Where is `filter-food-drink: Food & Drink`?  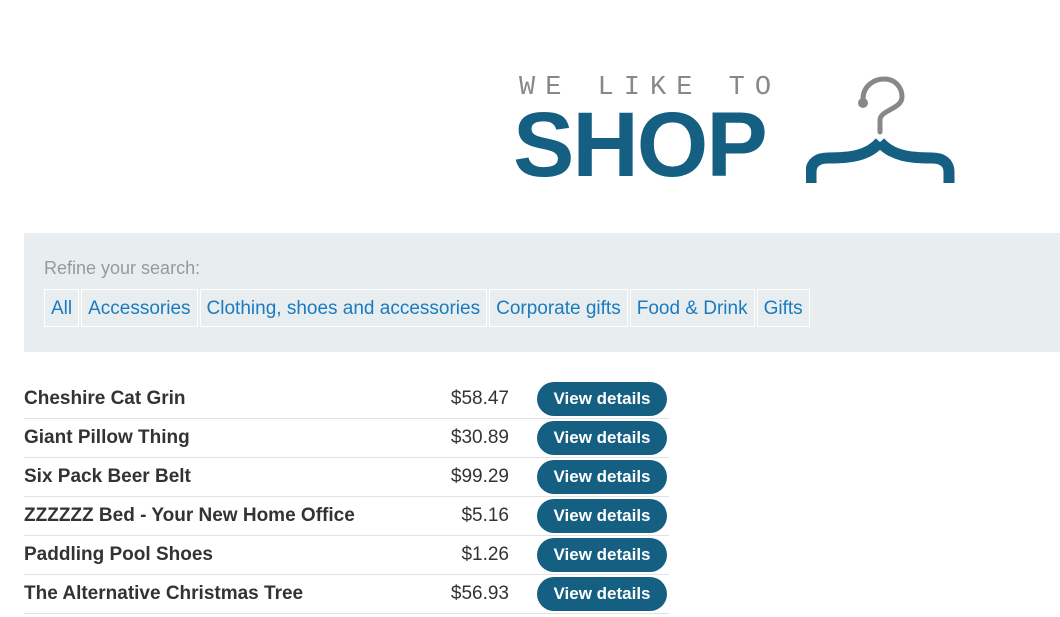
filter-food-drink: Food & Drink is located at coordinates (692, 308).